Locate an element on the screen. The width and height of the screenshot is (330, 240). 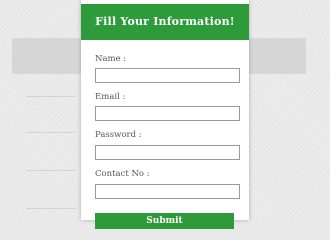
name-input is located at coordinates (167, 75).